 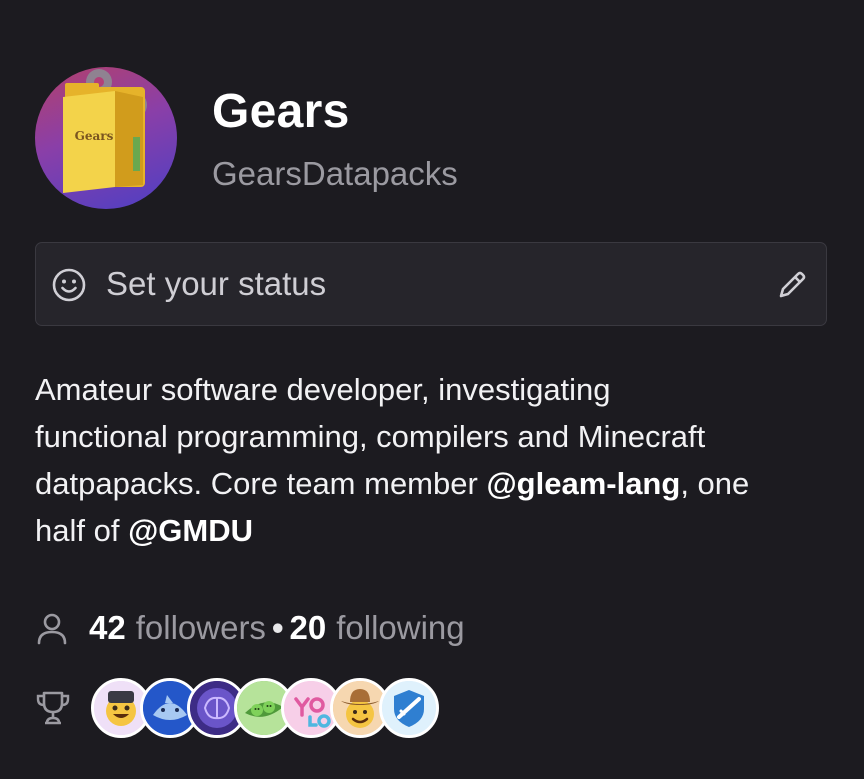 What do you see at coordinates (308, 627) in the screenshot?
I see `following-count: 20` at bounding box center [308, 627].